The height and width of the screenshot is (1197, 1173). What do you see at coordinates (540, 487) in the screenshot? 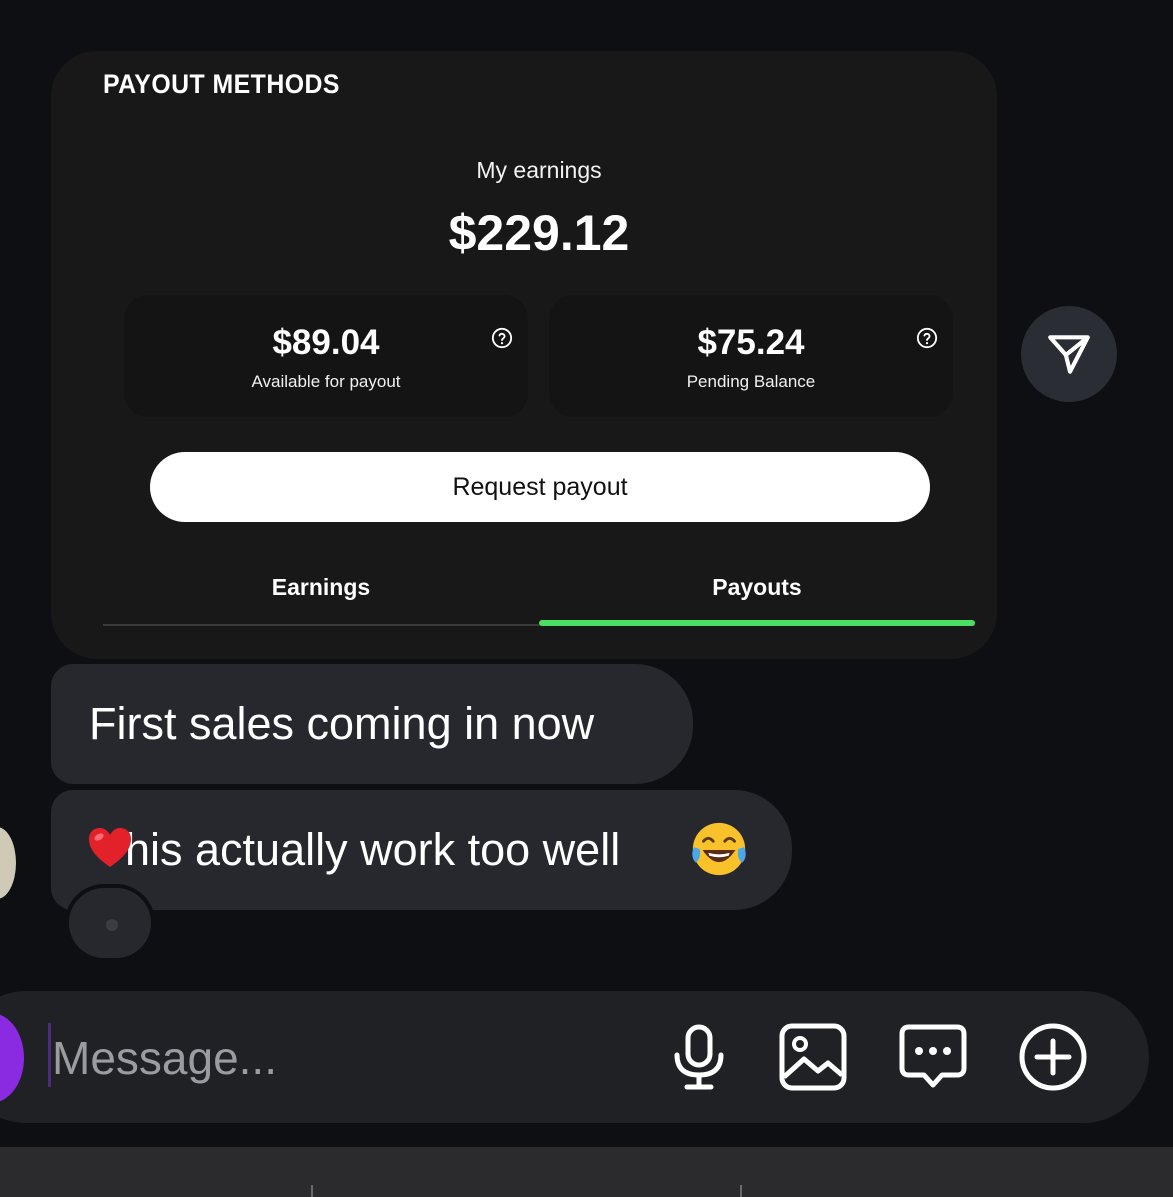
I see `request-payout-button: Request payout` at bounding box center [540, 487].